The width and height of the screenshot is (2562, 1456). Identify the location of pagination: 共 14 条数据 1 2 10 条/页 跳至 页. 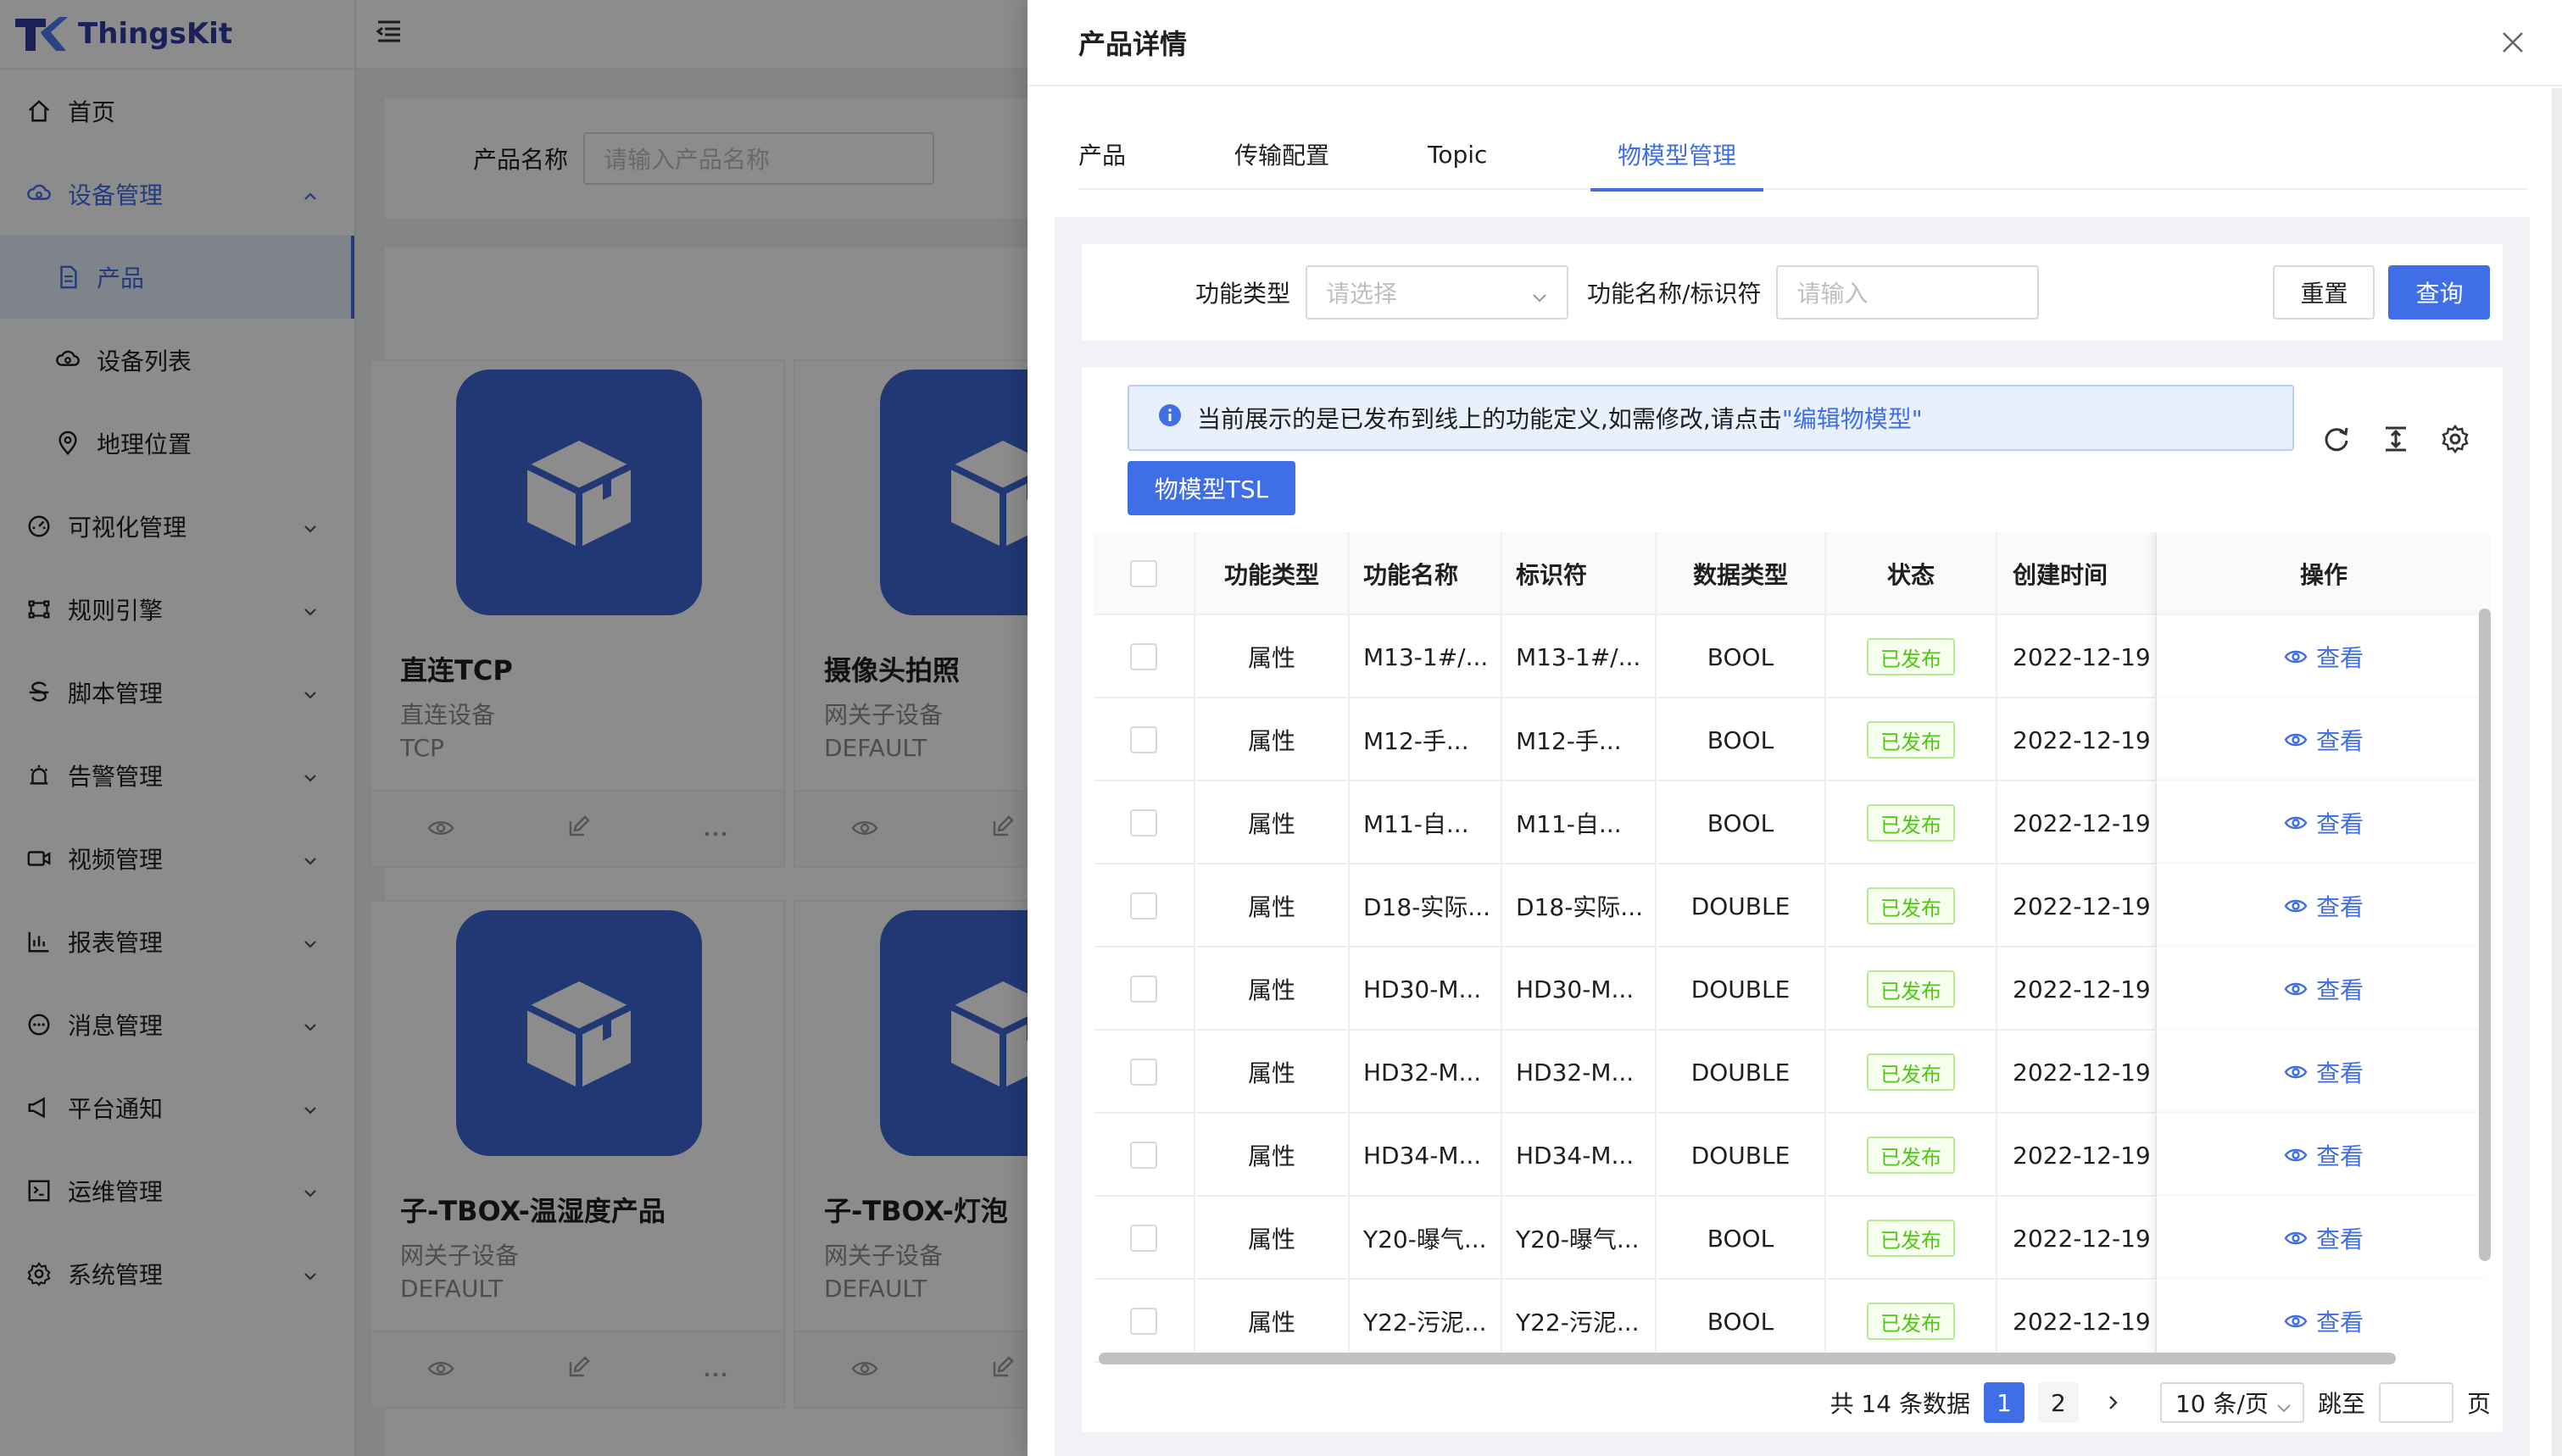
(1792, 1402).